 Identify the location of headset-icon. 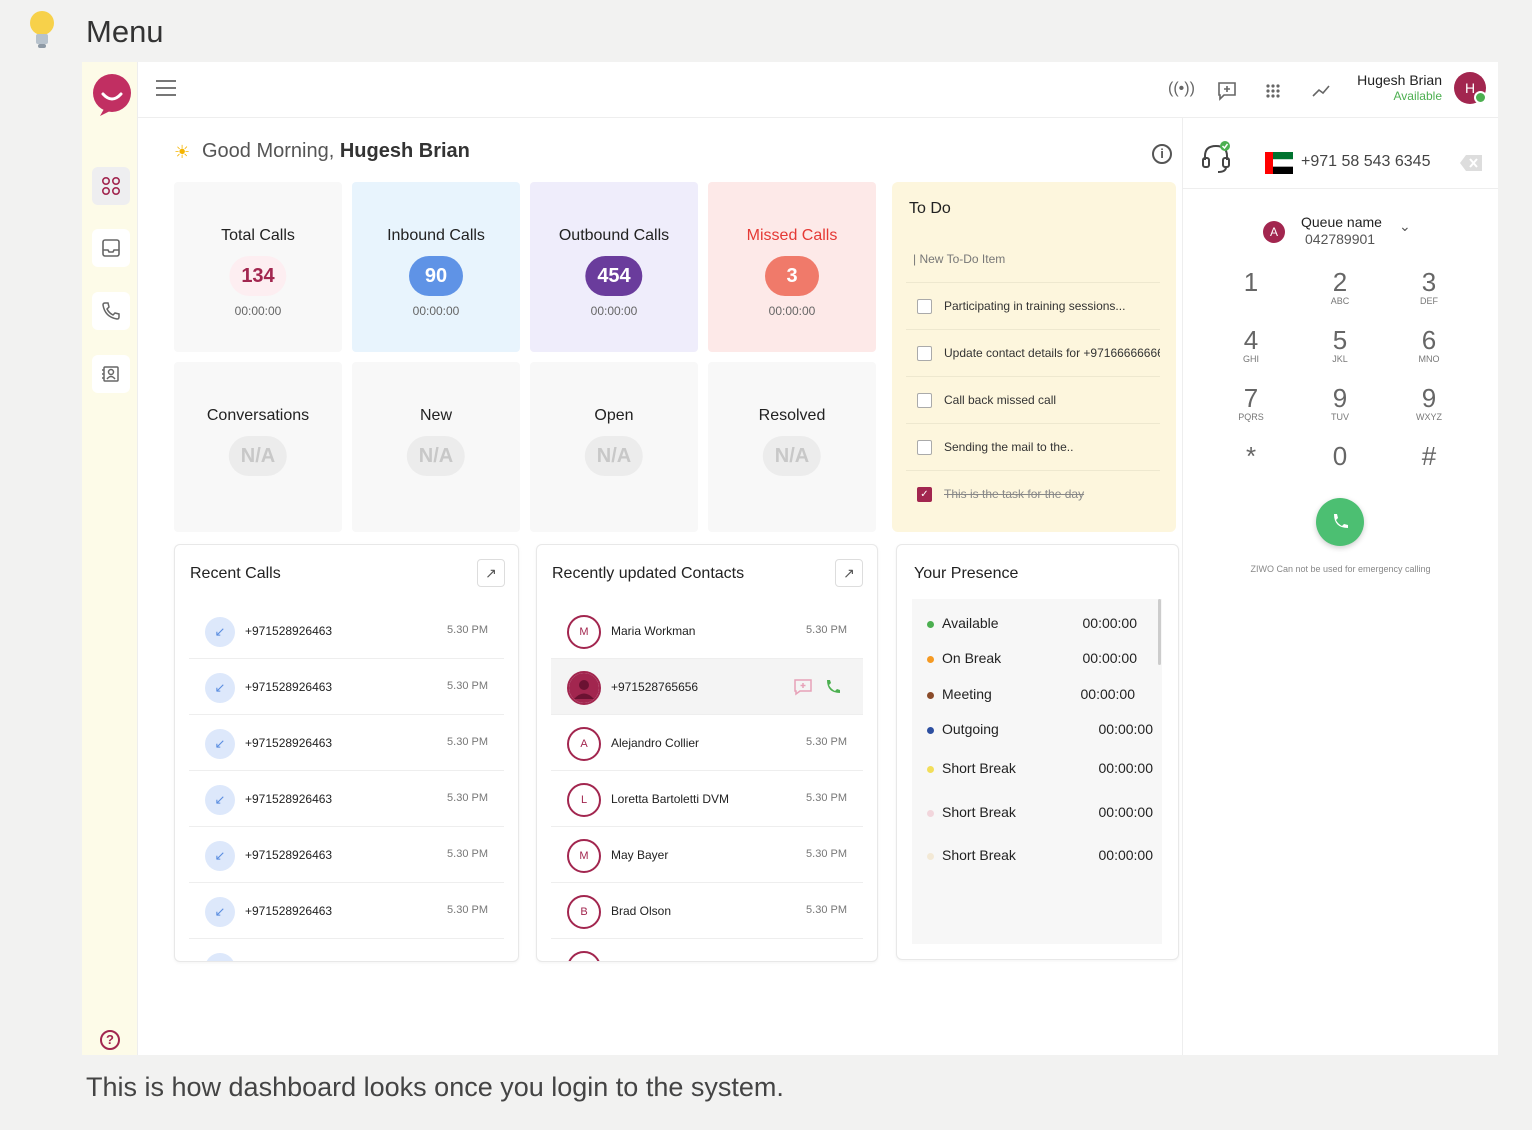
(1216, 158).